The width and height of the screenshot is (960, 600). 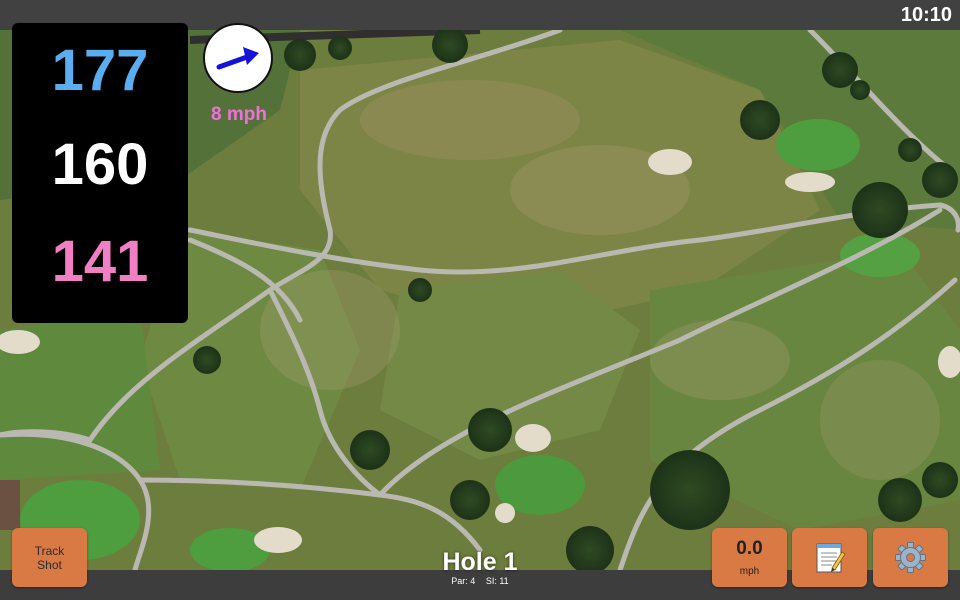 I want to click on track-shot-button: Track Shot, so click(x=49, y=557).